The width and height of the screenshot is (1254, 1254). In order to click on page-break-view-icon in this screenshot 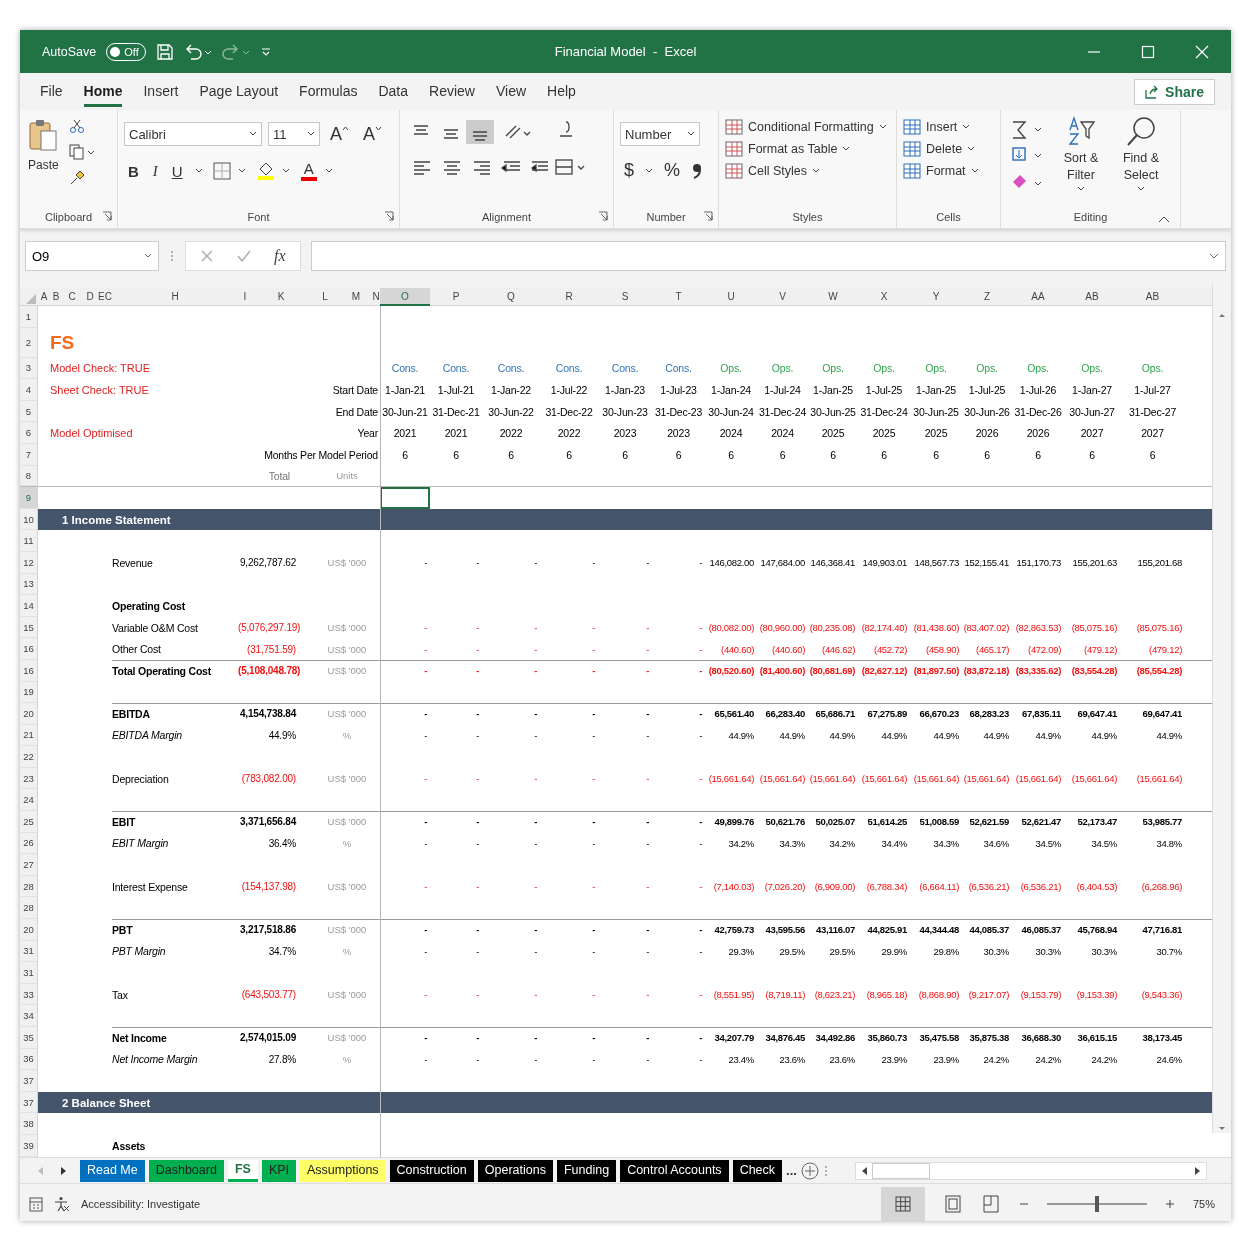, I will do `click(990, 1204)`.